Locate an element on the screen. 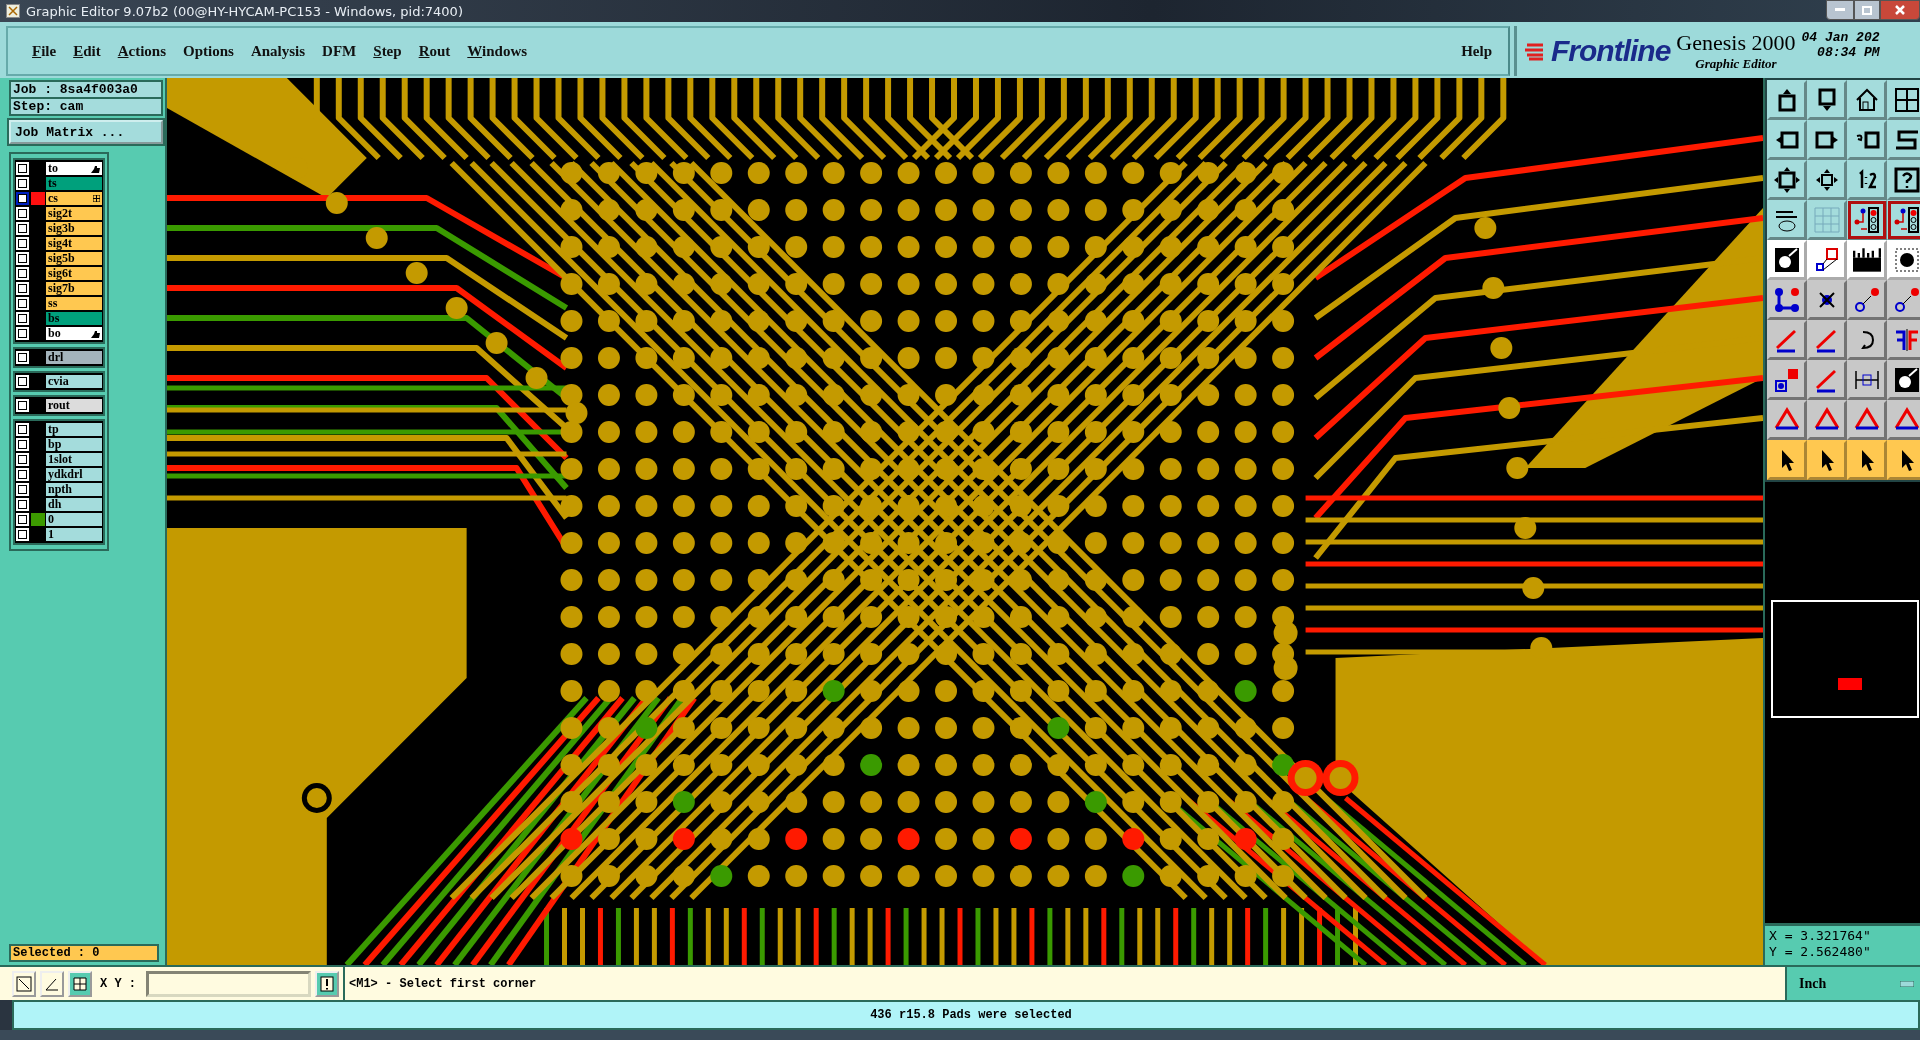 The image size is (1920, 1040). layer-name: bs is located at coordinates (74, 318).